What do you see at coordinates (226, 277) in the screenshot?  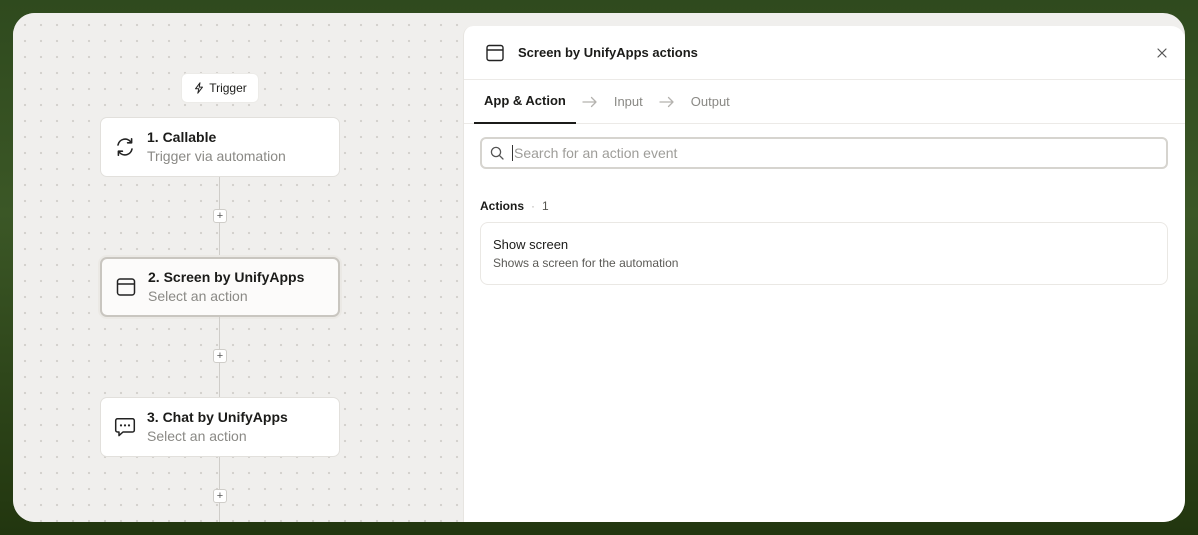 I see `node-title: 2. Screen by UnifyApps` at bounding box center [226, 277].